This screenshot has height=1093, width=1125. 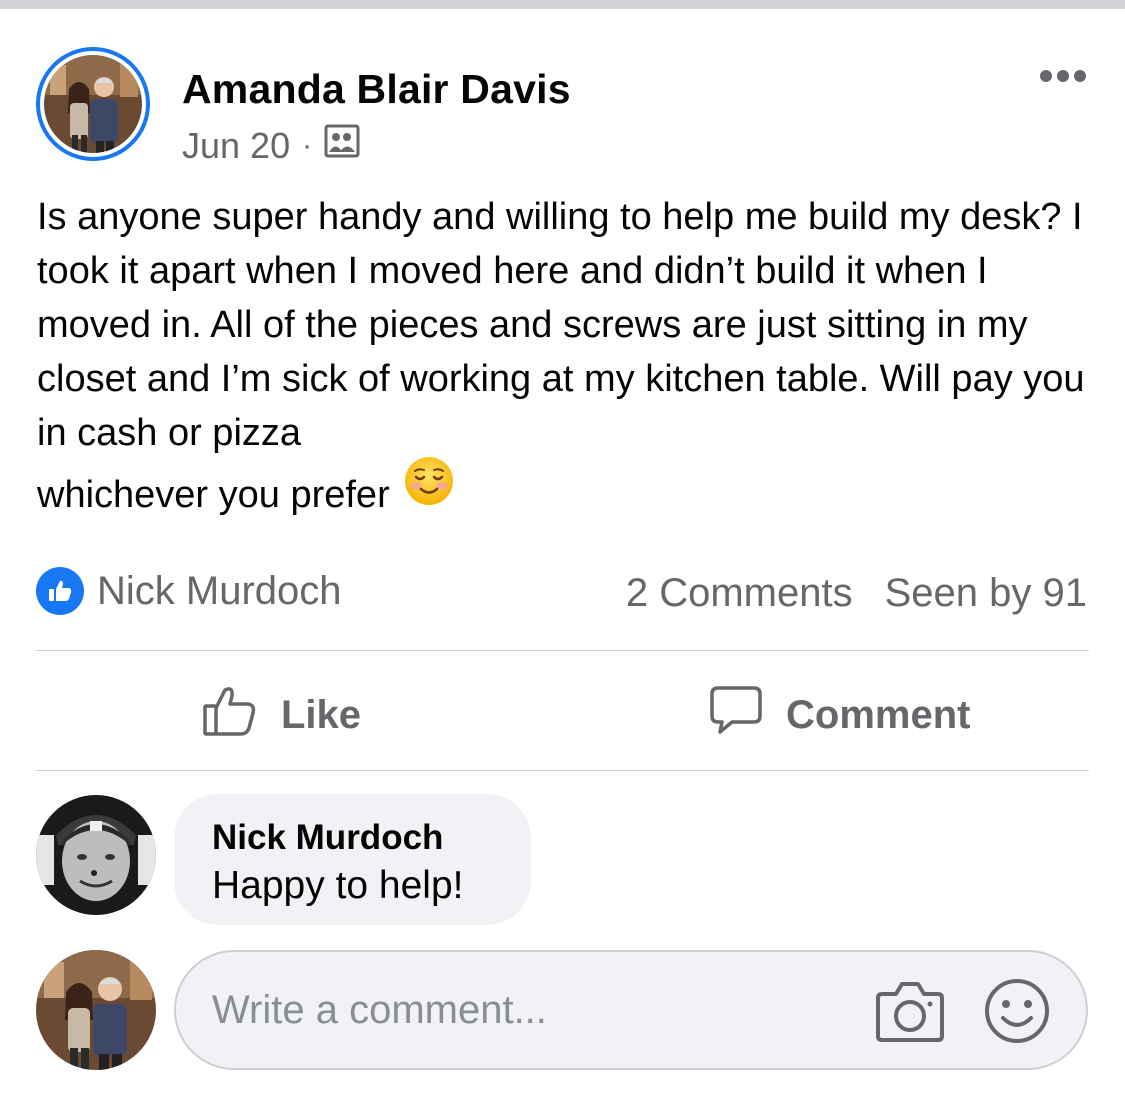 I want to click on like-label: Like, so click(x=321, y=714).